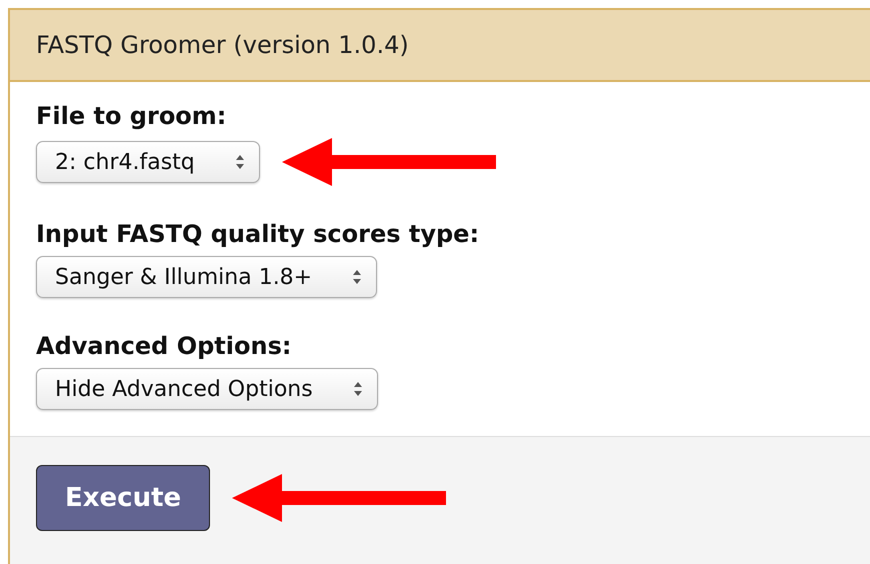 The image size is (870, 564). I want to click on select-dropdown: Sanger & Illumina 1.8+, so click(207, 277).